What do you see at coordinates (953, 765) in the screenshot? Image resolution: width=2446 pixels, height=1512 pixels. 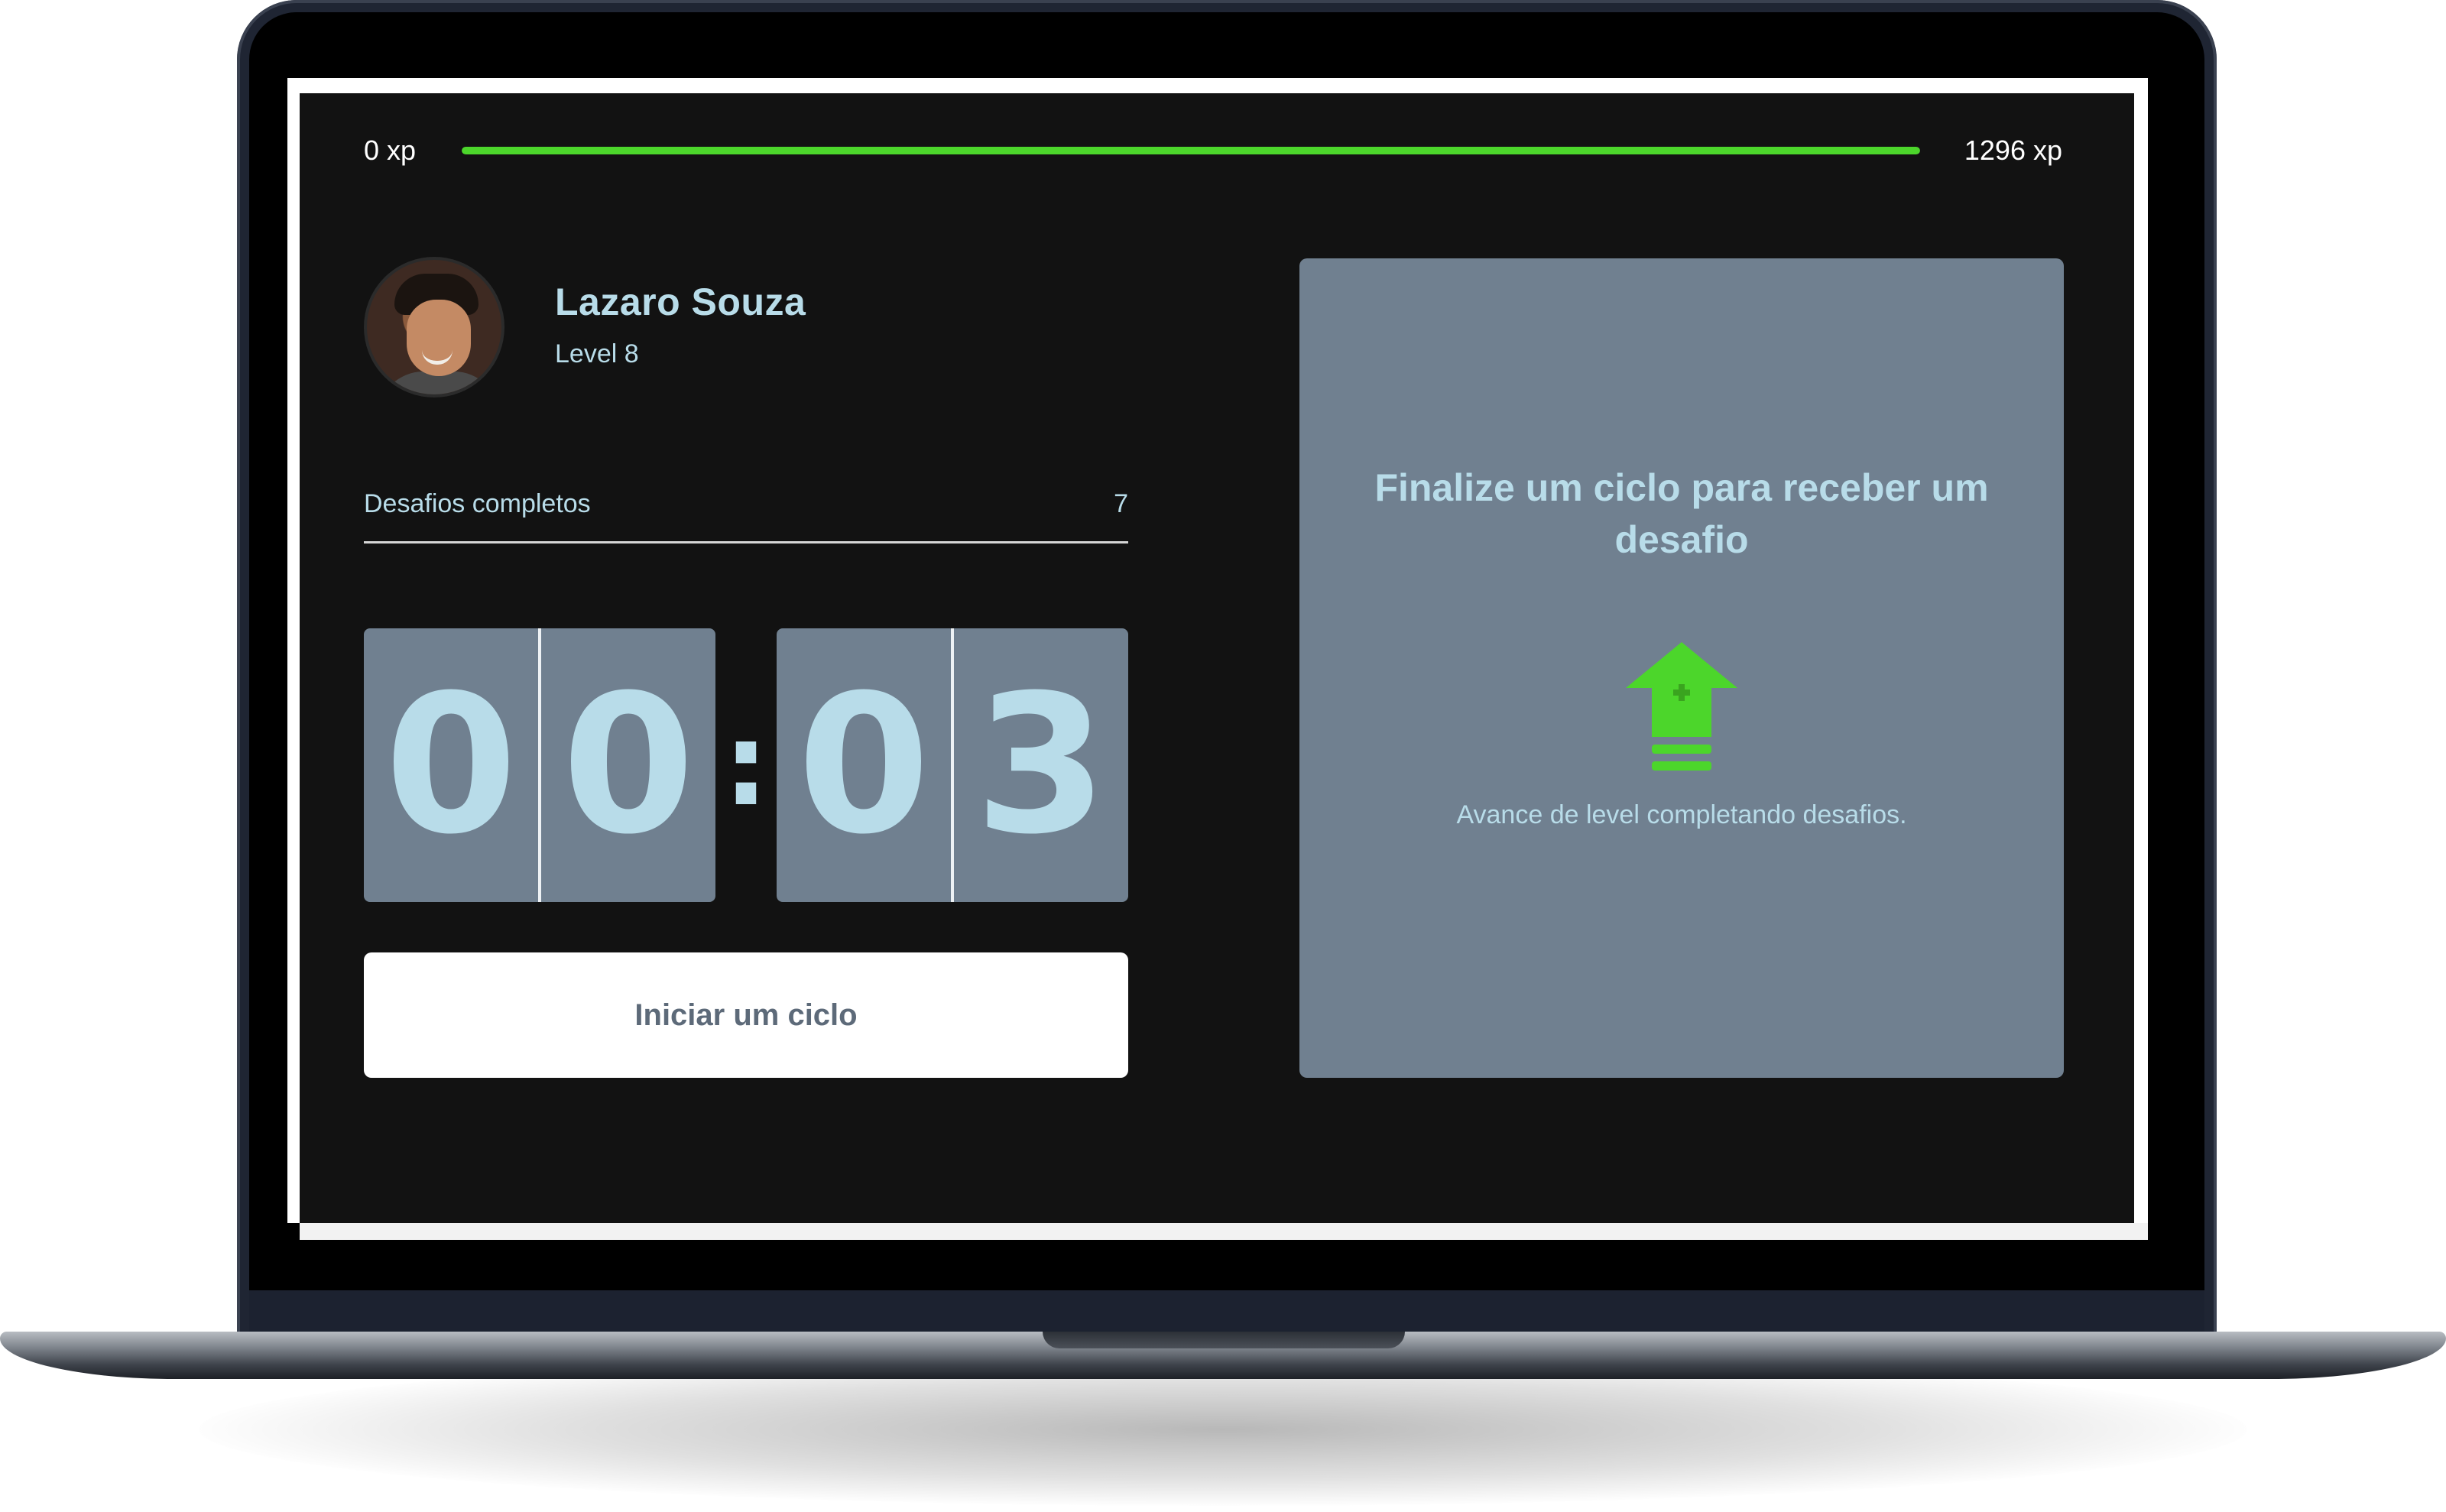 I see `countdown-seconds: 0 3` at bounding box center [953, 765].